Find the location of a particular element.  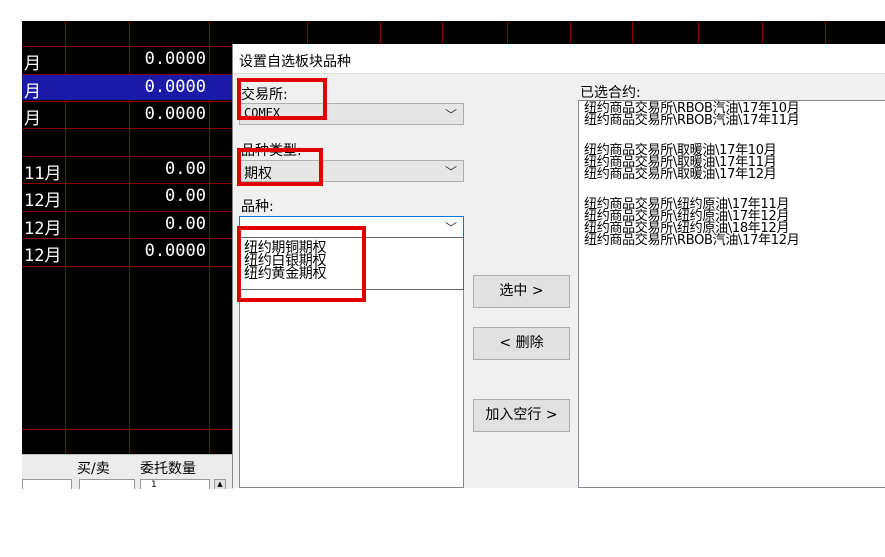

quantity-label: 委托数量 is located at coordinates (168, 469).